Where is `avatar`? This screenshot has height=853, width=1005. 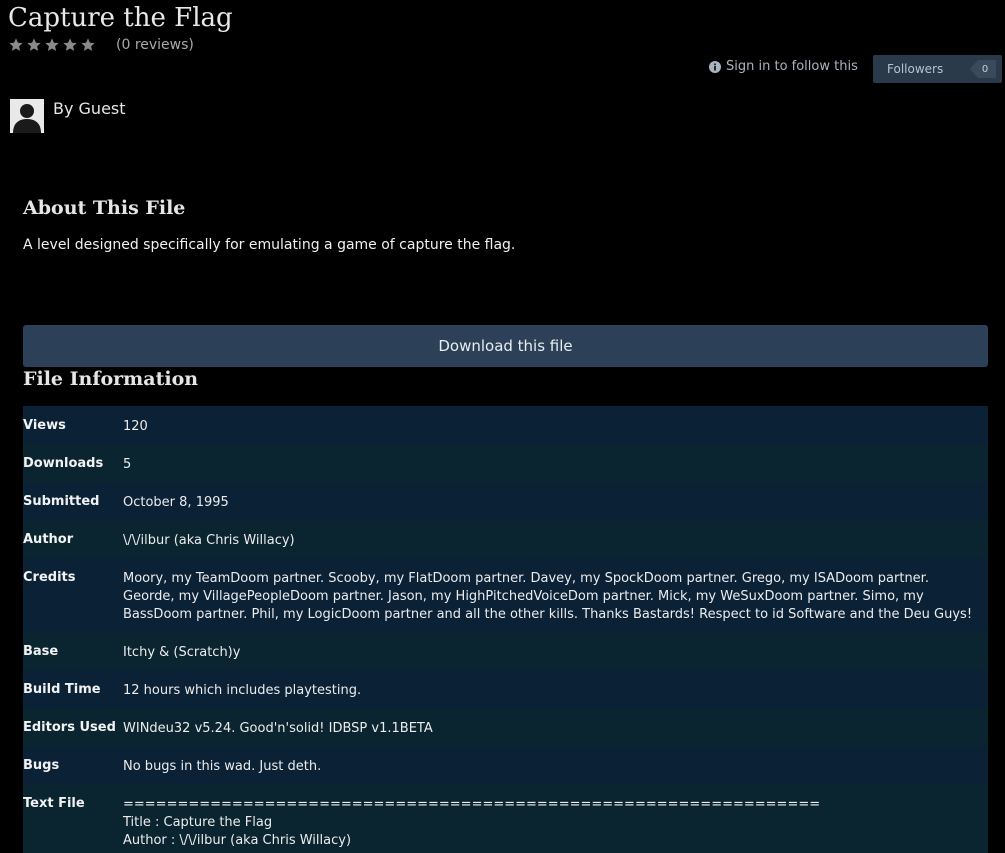
avatar is located at coordinates (27, 116).